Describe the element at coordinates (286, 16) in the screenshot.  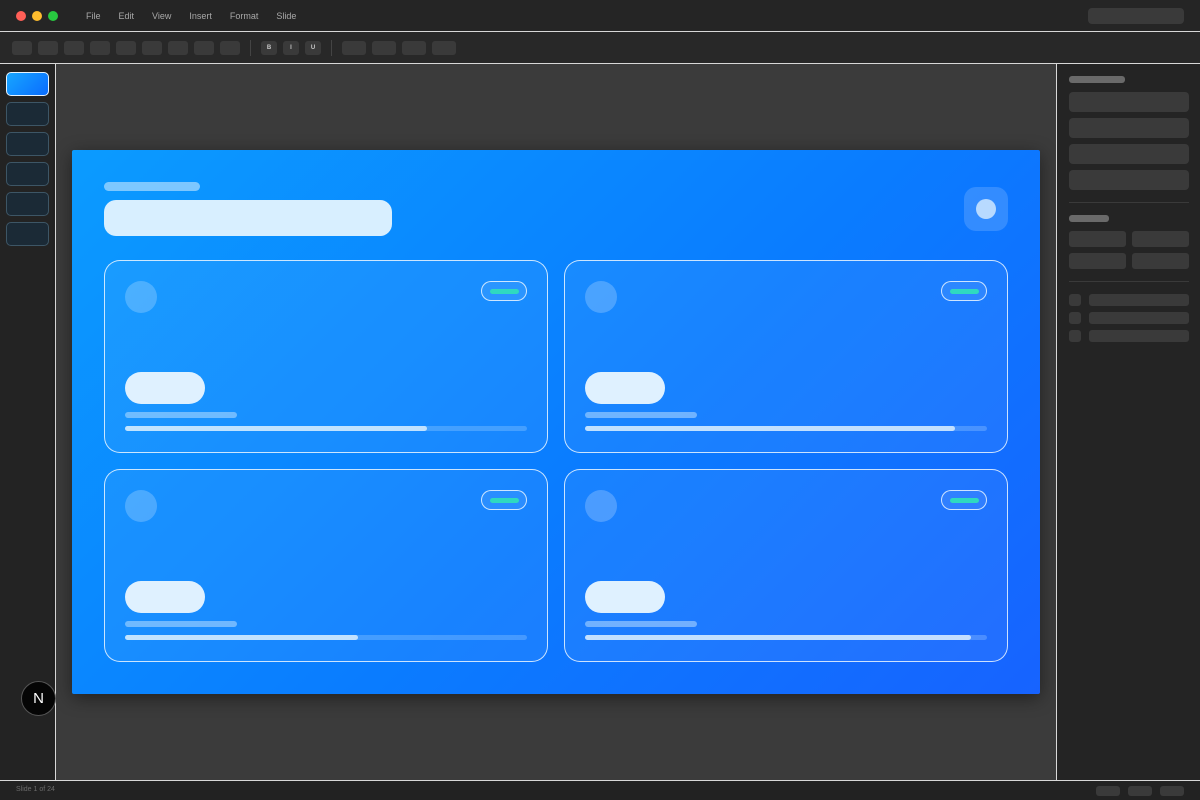
I see `menu-slide: Slide` at that location.